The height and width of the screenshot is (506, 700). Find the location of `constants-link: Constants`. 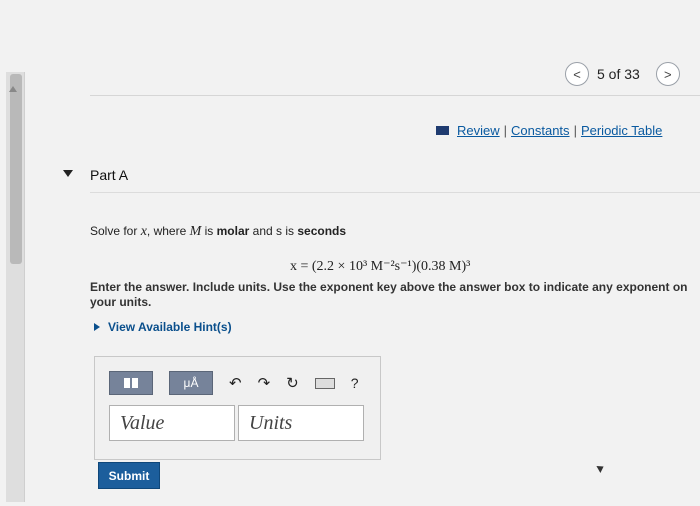

constants-link: Constants is located at coordinates (540, 130).